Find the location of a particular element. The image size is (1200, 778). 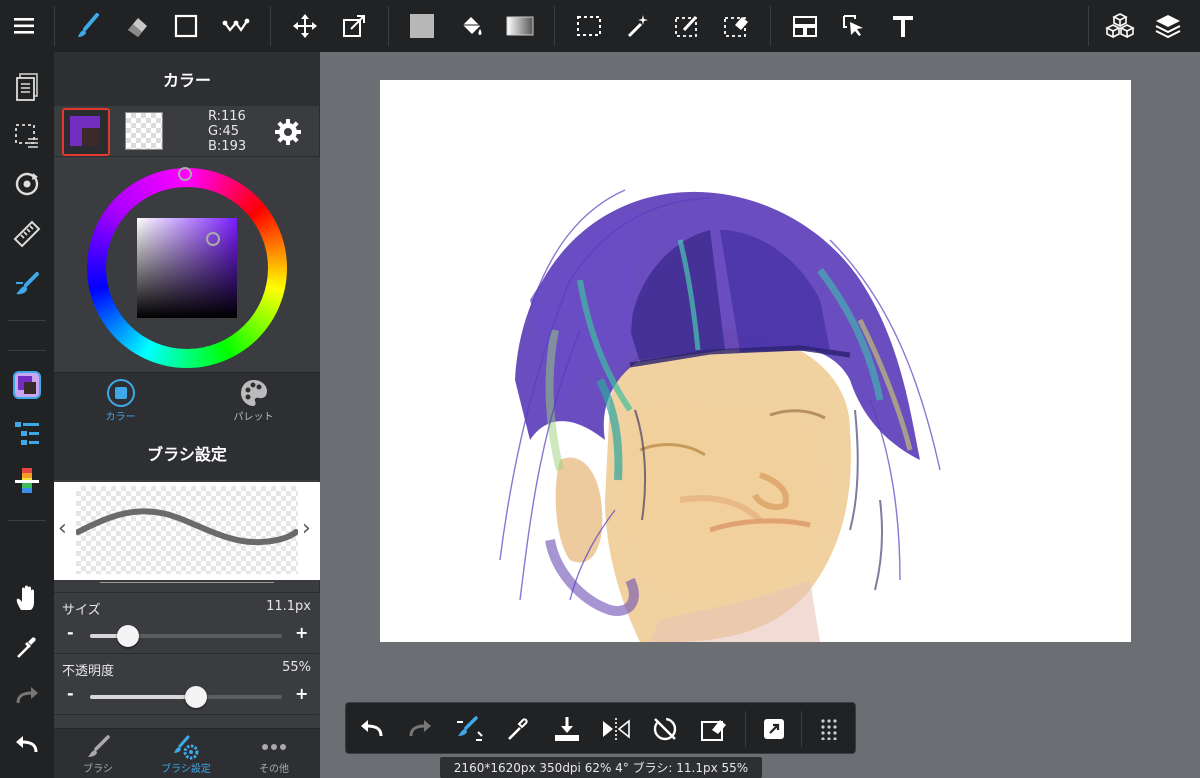

size-label: サイズ is located at coordinates (81, 610).